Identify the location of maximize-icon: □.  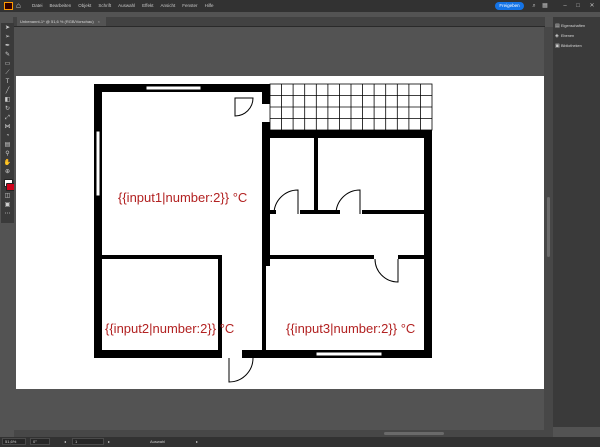
(578, 6).